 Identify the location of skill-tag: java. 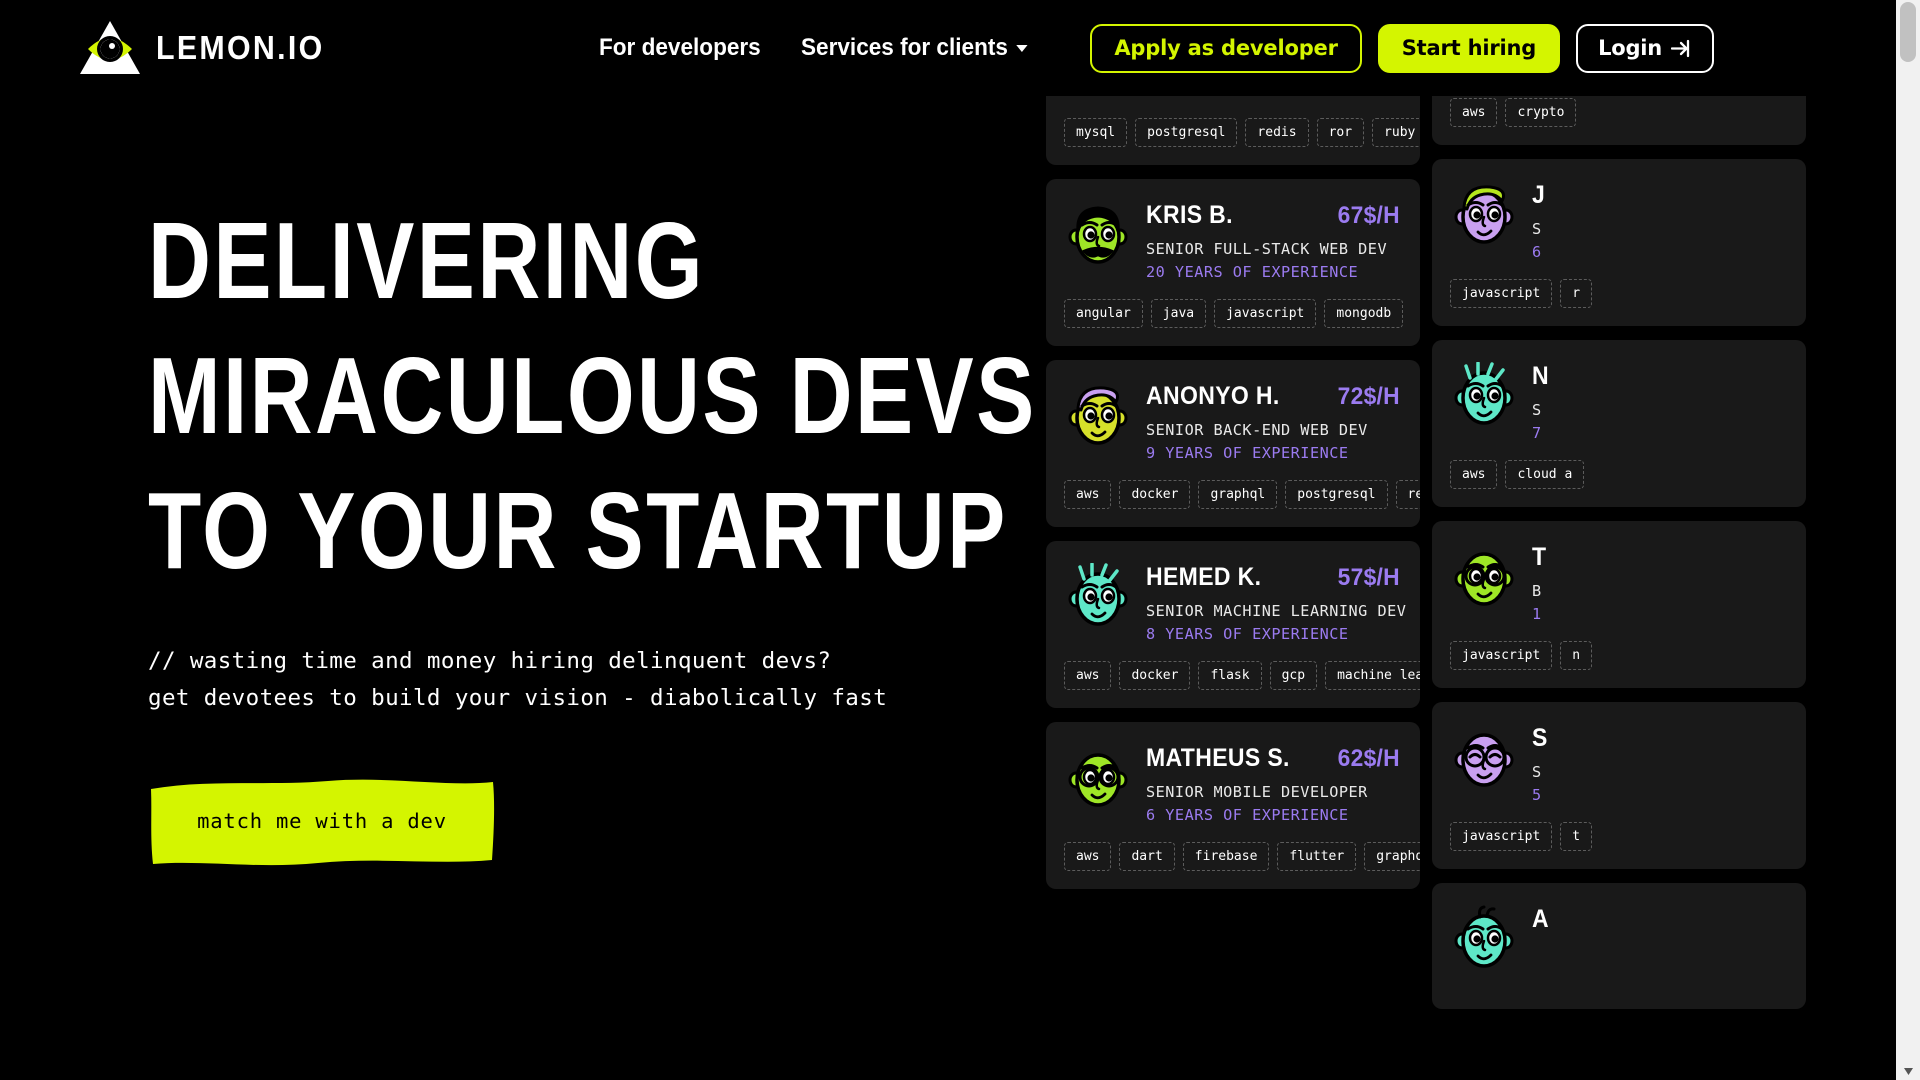
(1178, 313).